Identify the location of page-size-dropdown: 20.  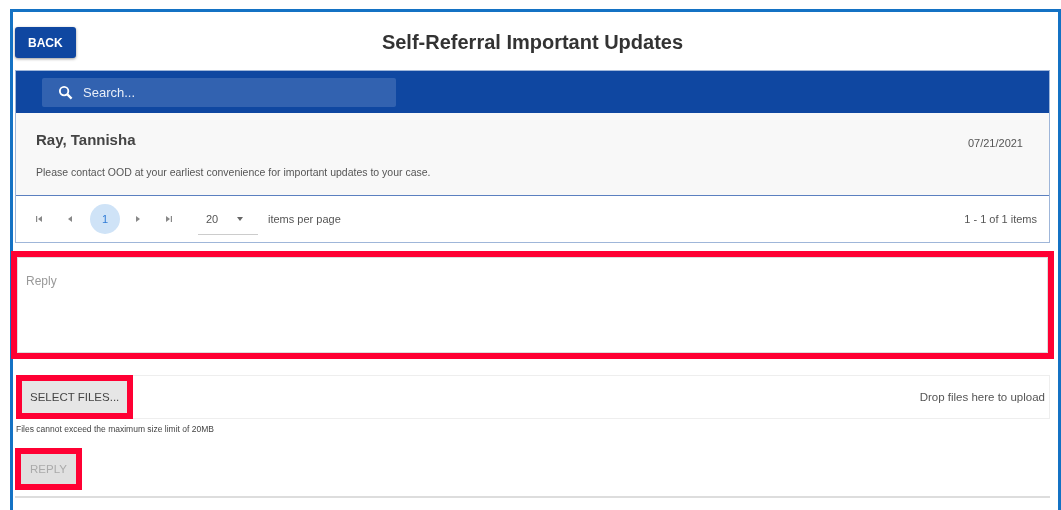
(228, 222).